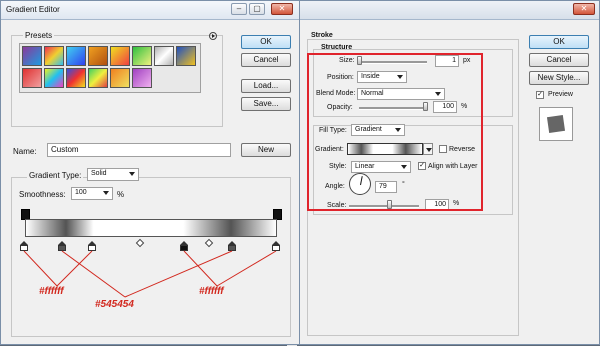  I want to click on annotation-label-white-left: #ffffff, so click(51, 291).